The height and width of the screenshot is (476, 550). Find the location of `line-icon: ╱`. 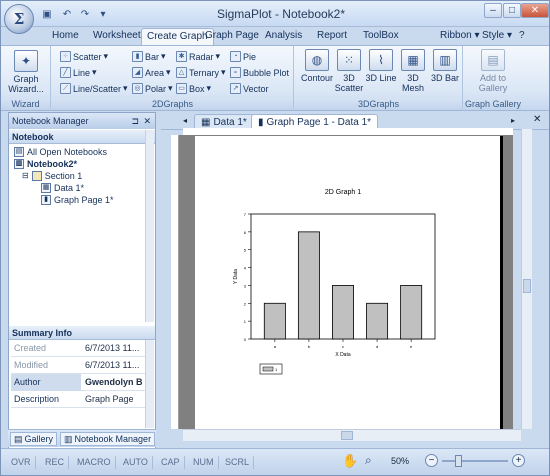

line-icon: ╱ is located at coordinates (65, 72).